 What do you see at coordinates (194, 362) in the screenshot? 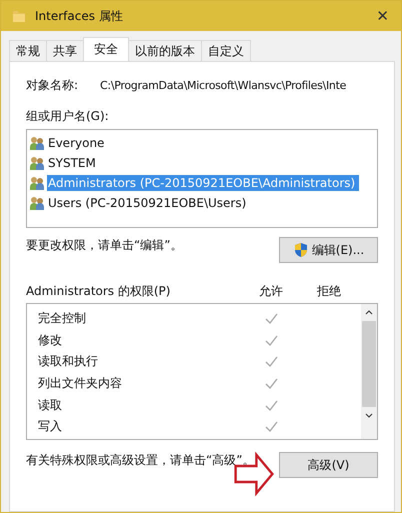
I see `permission-row: 读取和执行` at bounding box center [194, 362].